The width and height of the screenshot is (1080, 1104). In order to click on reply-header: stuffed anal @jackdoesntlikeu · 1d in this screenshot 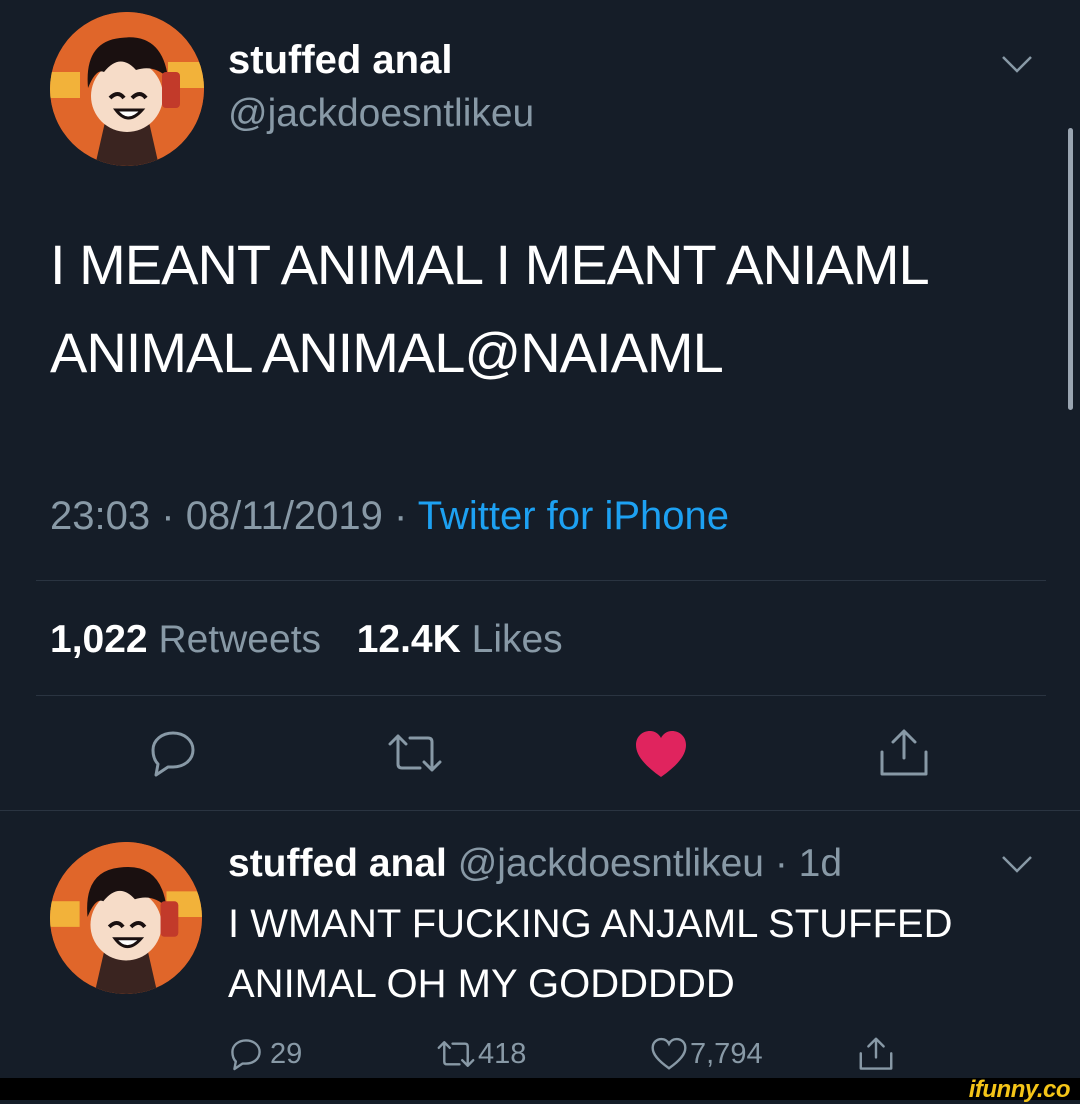, I will do `click(535, 864)`.